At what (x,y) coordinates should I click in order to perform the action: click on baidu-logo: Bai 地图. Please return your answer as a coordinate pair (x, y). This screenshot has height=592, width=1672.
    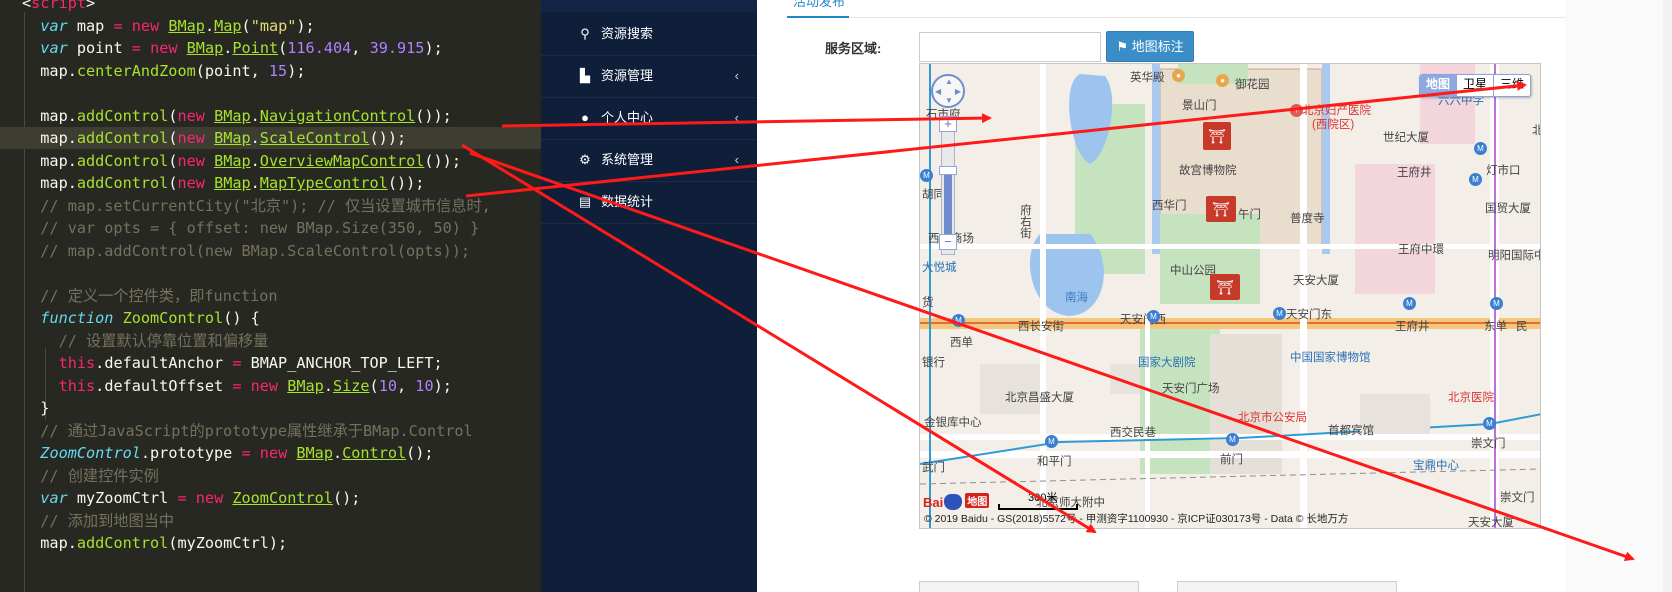
    Looking at the image, I should click on (956, 501).